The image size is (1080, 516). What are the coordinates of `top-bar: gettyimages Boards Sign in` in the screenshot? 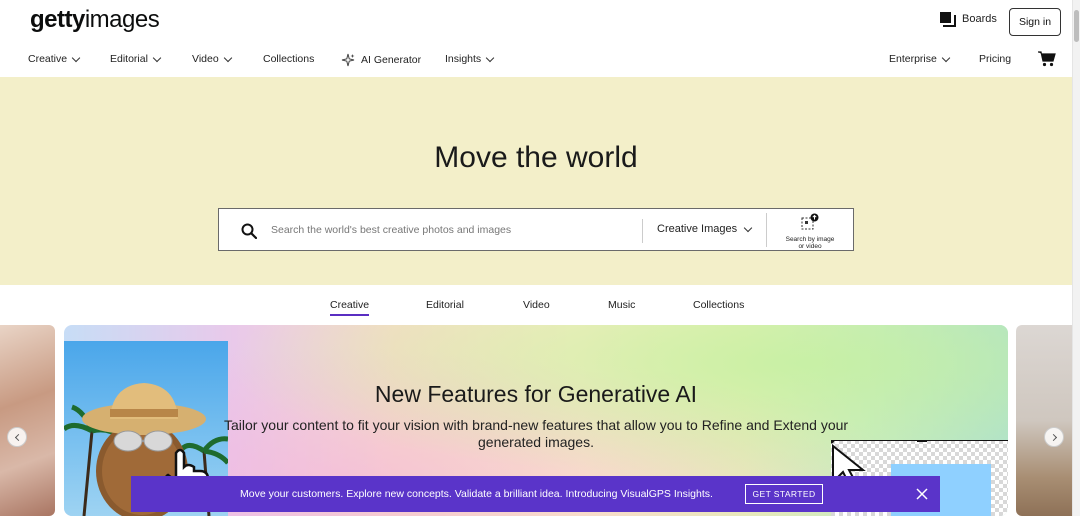 It's located at (536, 21).